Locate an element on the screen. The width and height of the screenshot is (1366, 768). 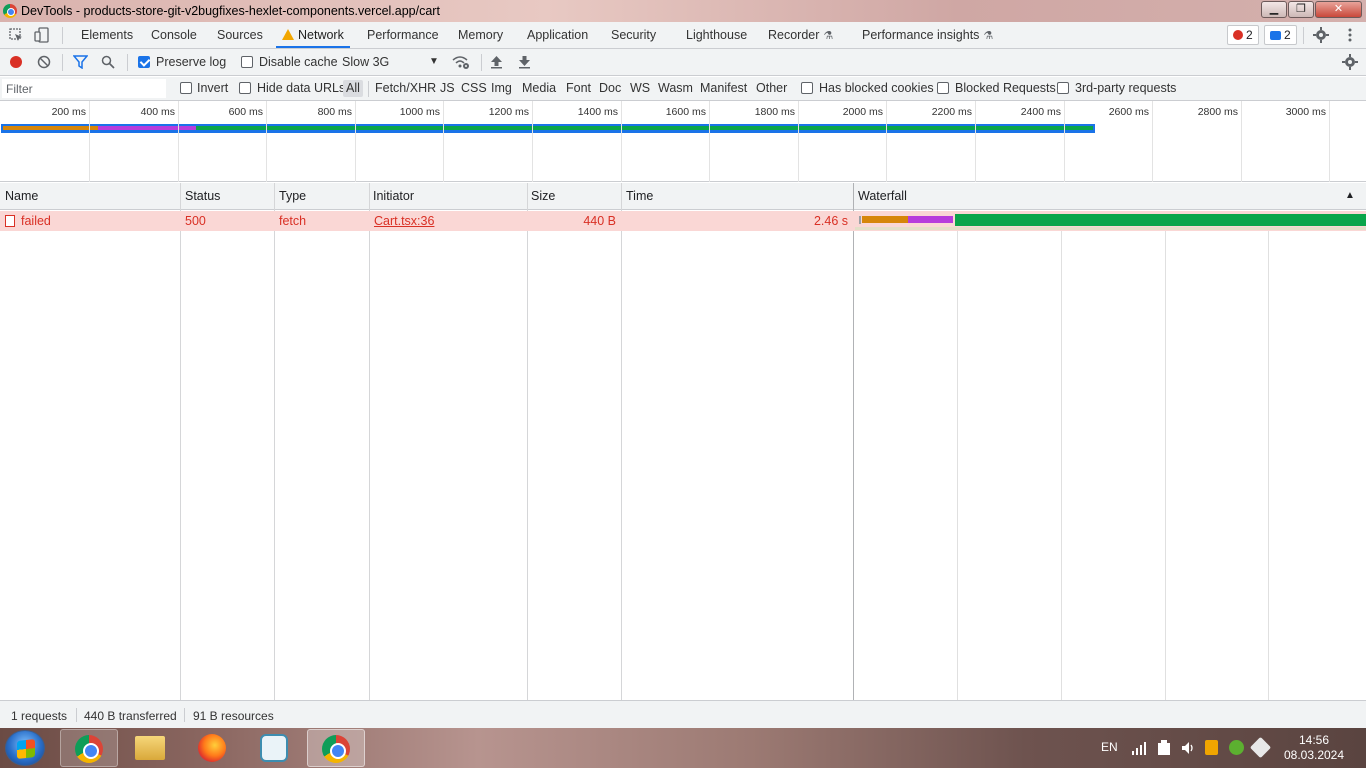
network-signal-icon is located at coordinates (1140, 748).